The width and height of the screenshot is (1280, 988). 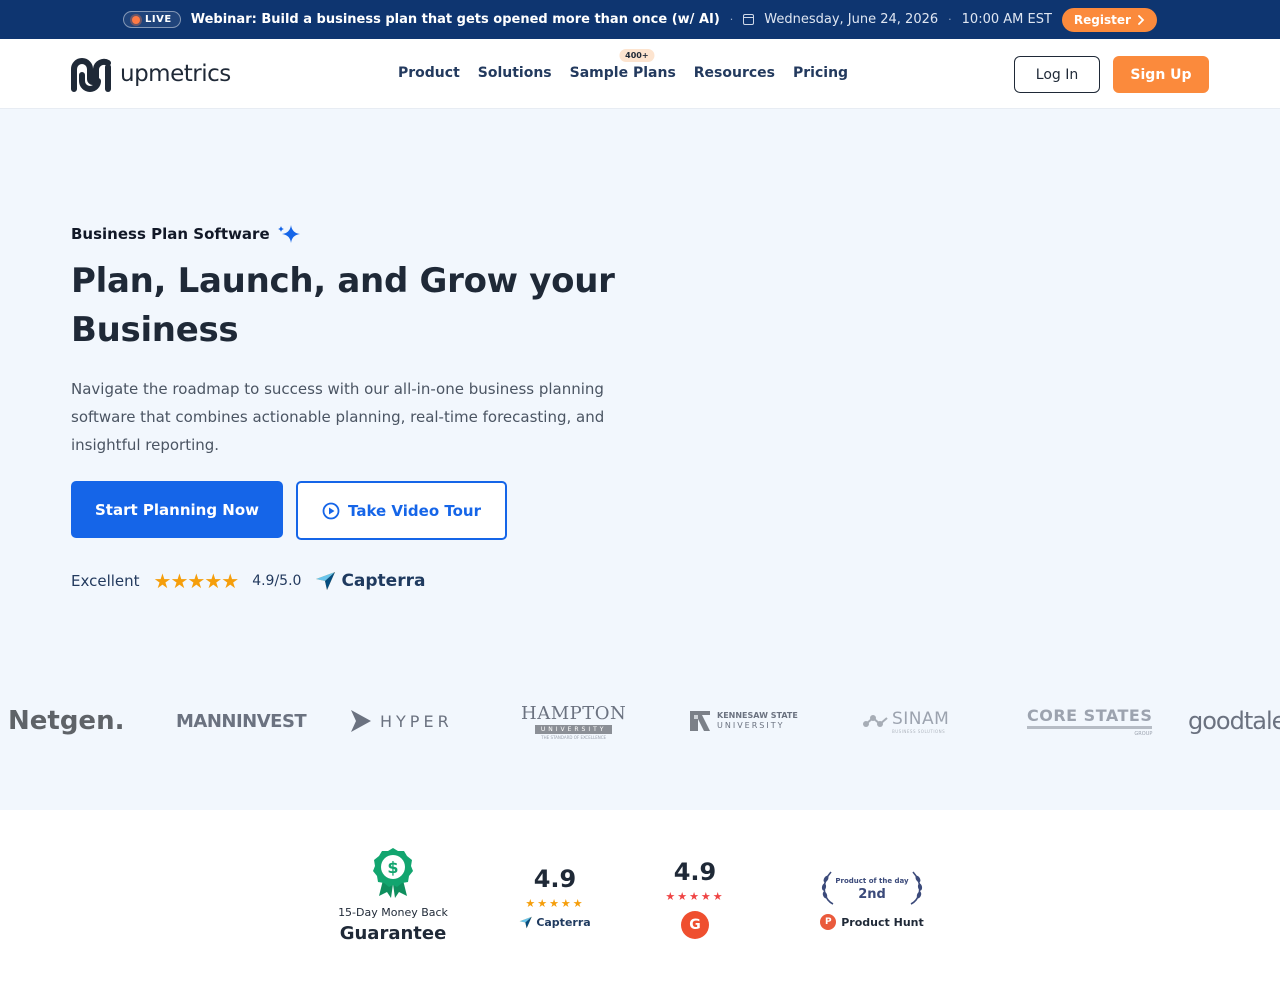 I want to click on kennesaw-line1: KENNESAW STATE, so click(x=757, y=715).